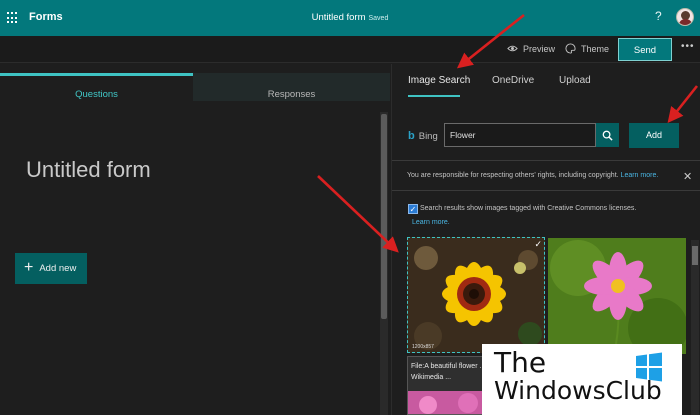  I want to click on watermark-line1: The, so click(520, 362).